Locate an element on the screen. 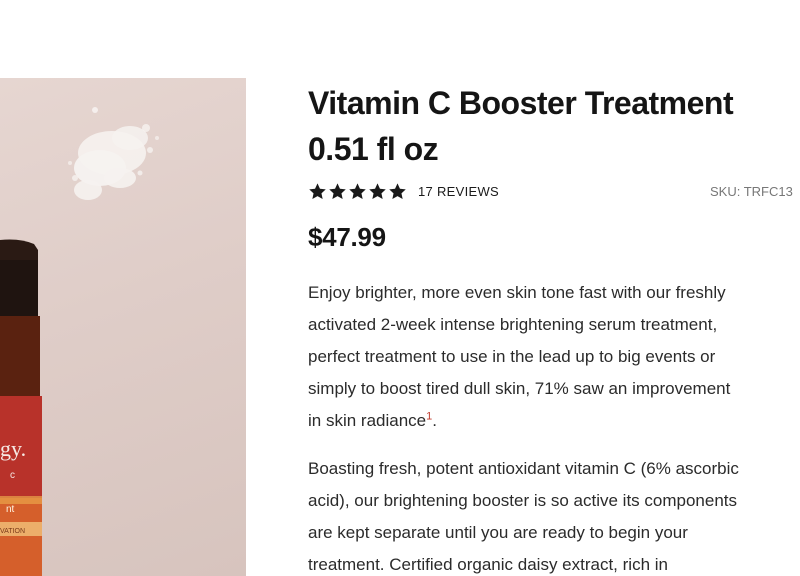  product-title-line-2: 0.51 fl oz is located at coordinates (373, 149).